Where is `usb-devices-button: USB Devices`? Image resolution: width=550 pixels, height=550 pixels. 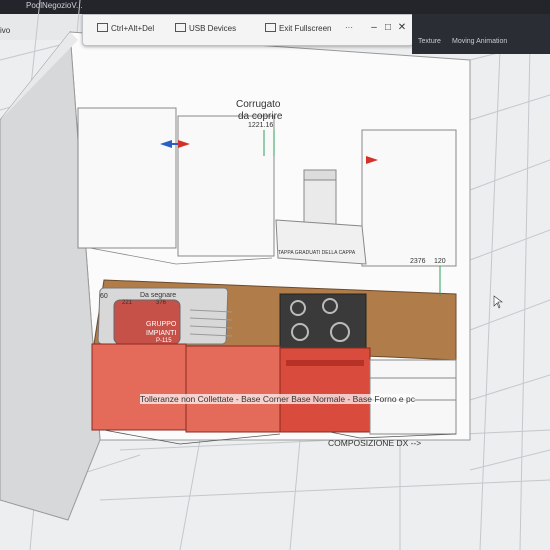
usb-devices-button: USB Devices is located at coordinates (205, 28).